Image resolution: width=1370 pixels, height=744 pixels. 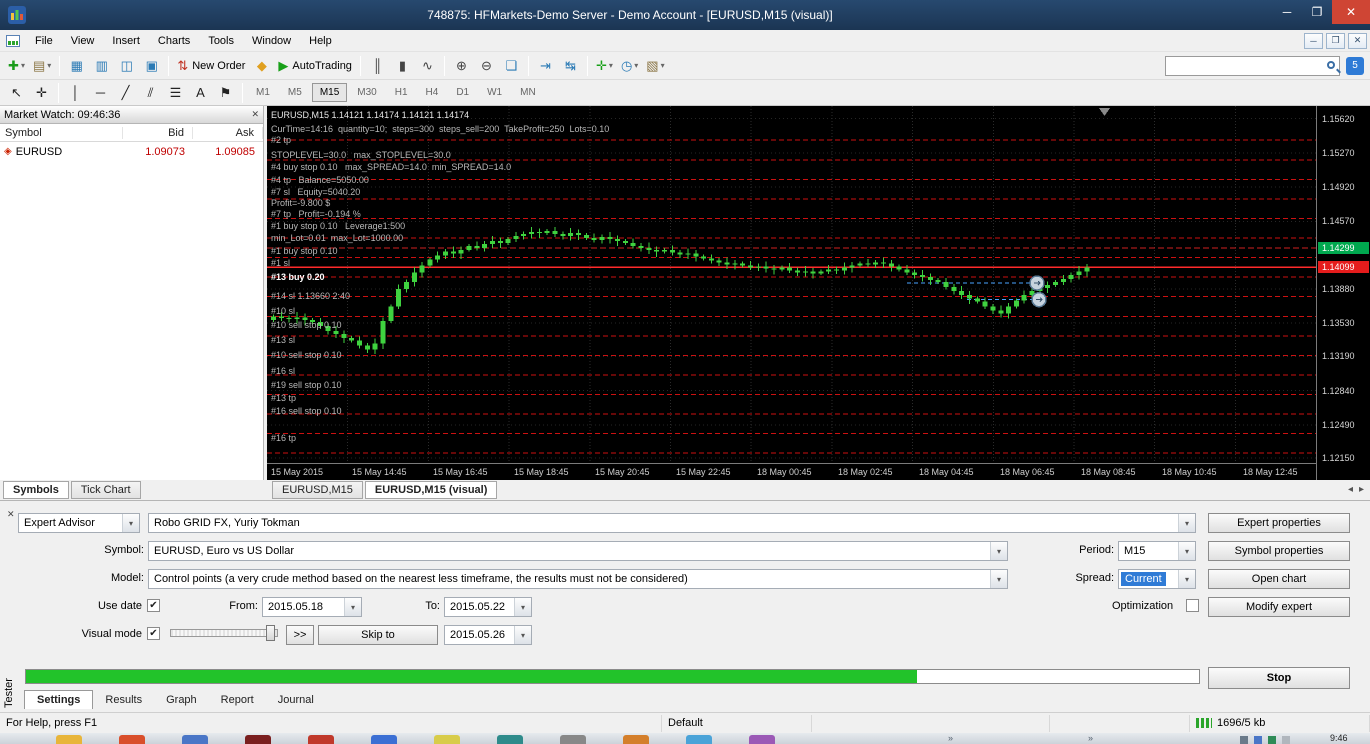 What do you see at coordinates (494, 92) in the screenshot?
I see `timeframe-w1: W1` at bounding box center [494, 92].